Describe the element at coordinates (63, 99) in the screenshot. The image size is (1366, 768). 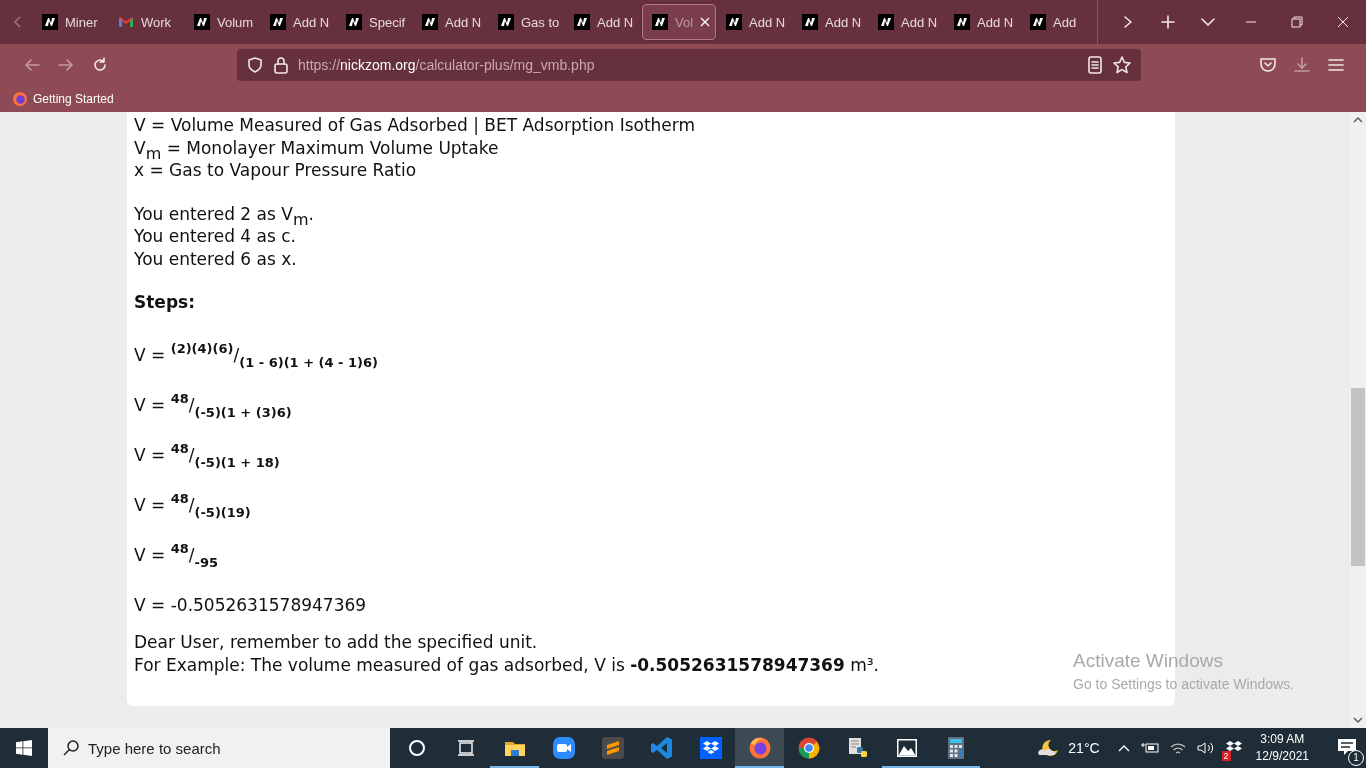
I see `bookmark-item: Getting Started` at that location.